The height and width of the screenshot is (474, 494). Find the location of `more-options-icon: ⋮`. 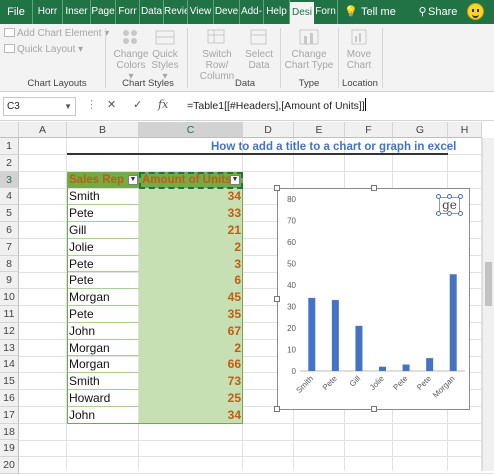

more-options-icon: ⋮ is located at coordinates (91, 105).